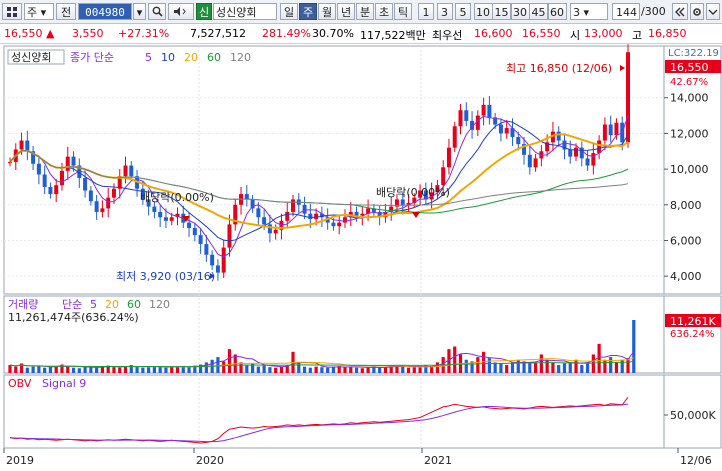  Describe the element at coordinates (426, 11) in the screenshot. I see `interval-button-1: 1` at that location.